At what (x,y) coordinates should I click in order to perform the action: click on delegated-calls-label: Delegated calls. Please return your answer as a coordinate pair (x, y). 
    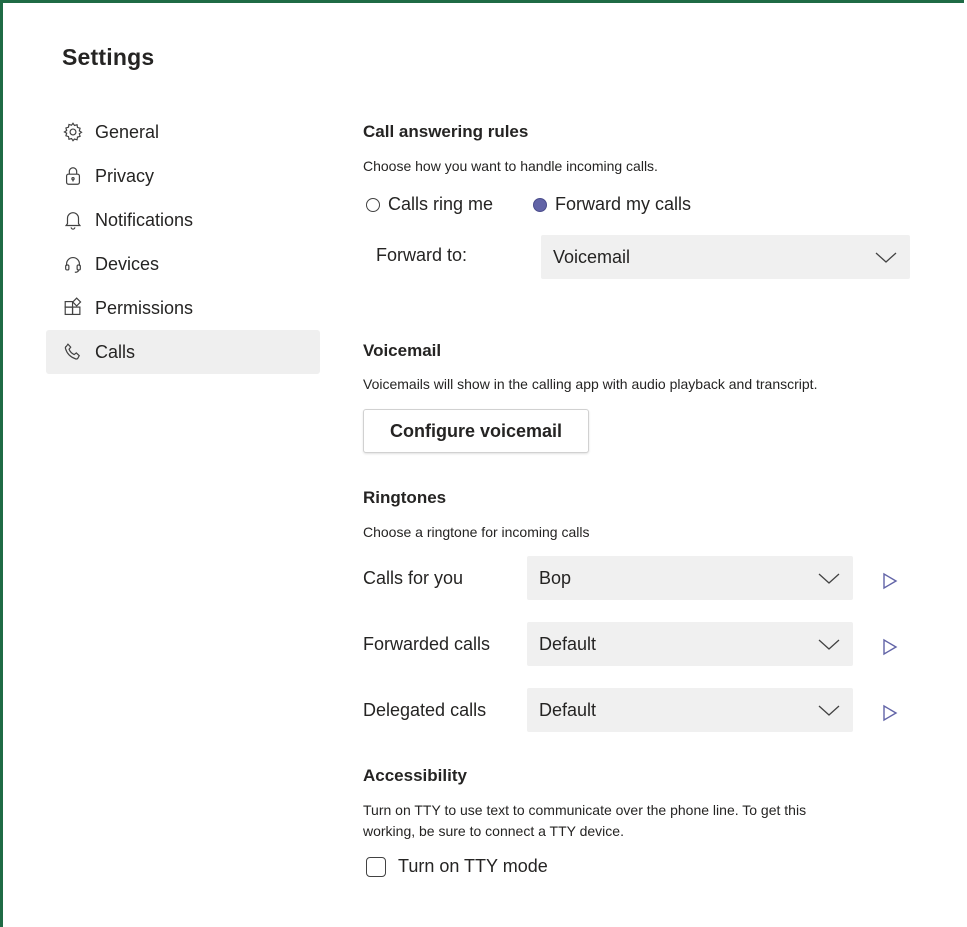
    Looking at the image, I should click on (425, 710).